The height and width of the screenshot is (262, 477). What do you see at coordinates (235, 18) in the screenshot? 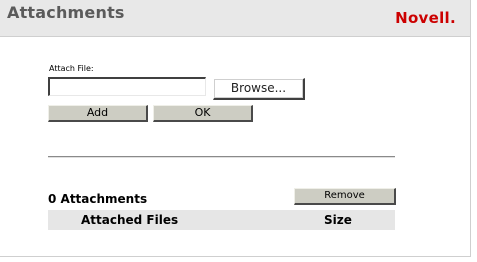
I see `header-bar: Attachments Novell.` at bounding box center [235, 18].